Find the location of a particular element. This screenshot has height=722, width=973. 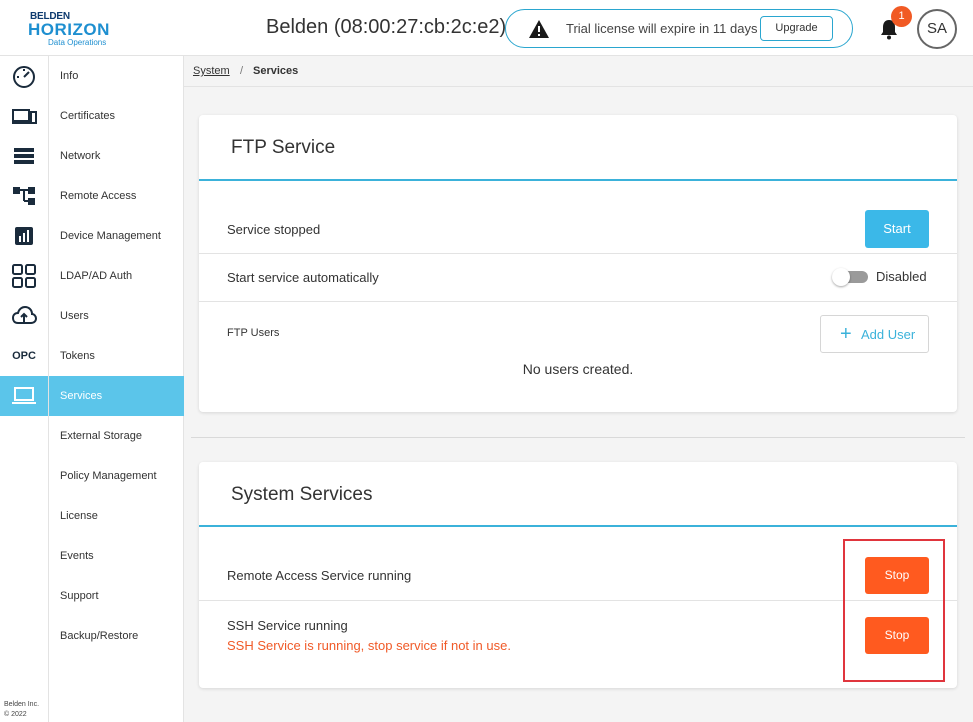

license-message: Trial license will expire in 11 days is located at coordinates (662, 28).